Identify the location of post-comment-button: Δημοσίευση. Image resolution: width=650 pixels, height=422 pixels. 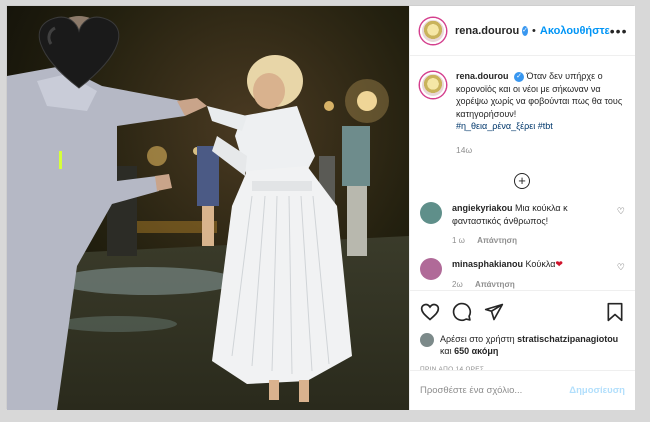
(597, 390).